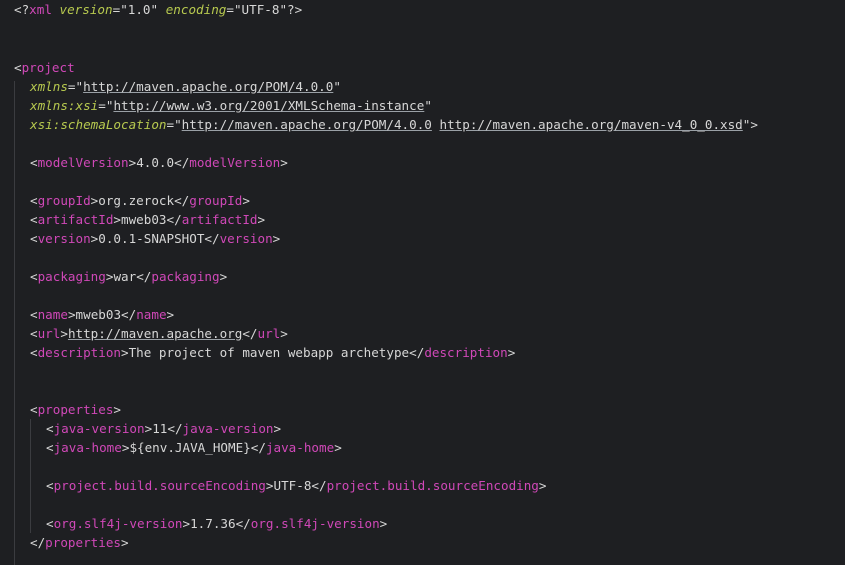 The height and width of the screenshot is (565, 845). What do you see at coordinates (196, 9) in the screenshot?
I see `attr-name: encoding` at bounding box center [196, 9].